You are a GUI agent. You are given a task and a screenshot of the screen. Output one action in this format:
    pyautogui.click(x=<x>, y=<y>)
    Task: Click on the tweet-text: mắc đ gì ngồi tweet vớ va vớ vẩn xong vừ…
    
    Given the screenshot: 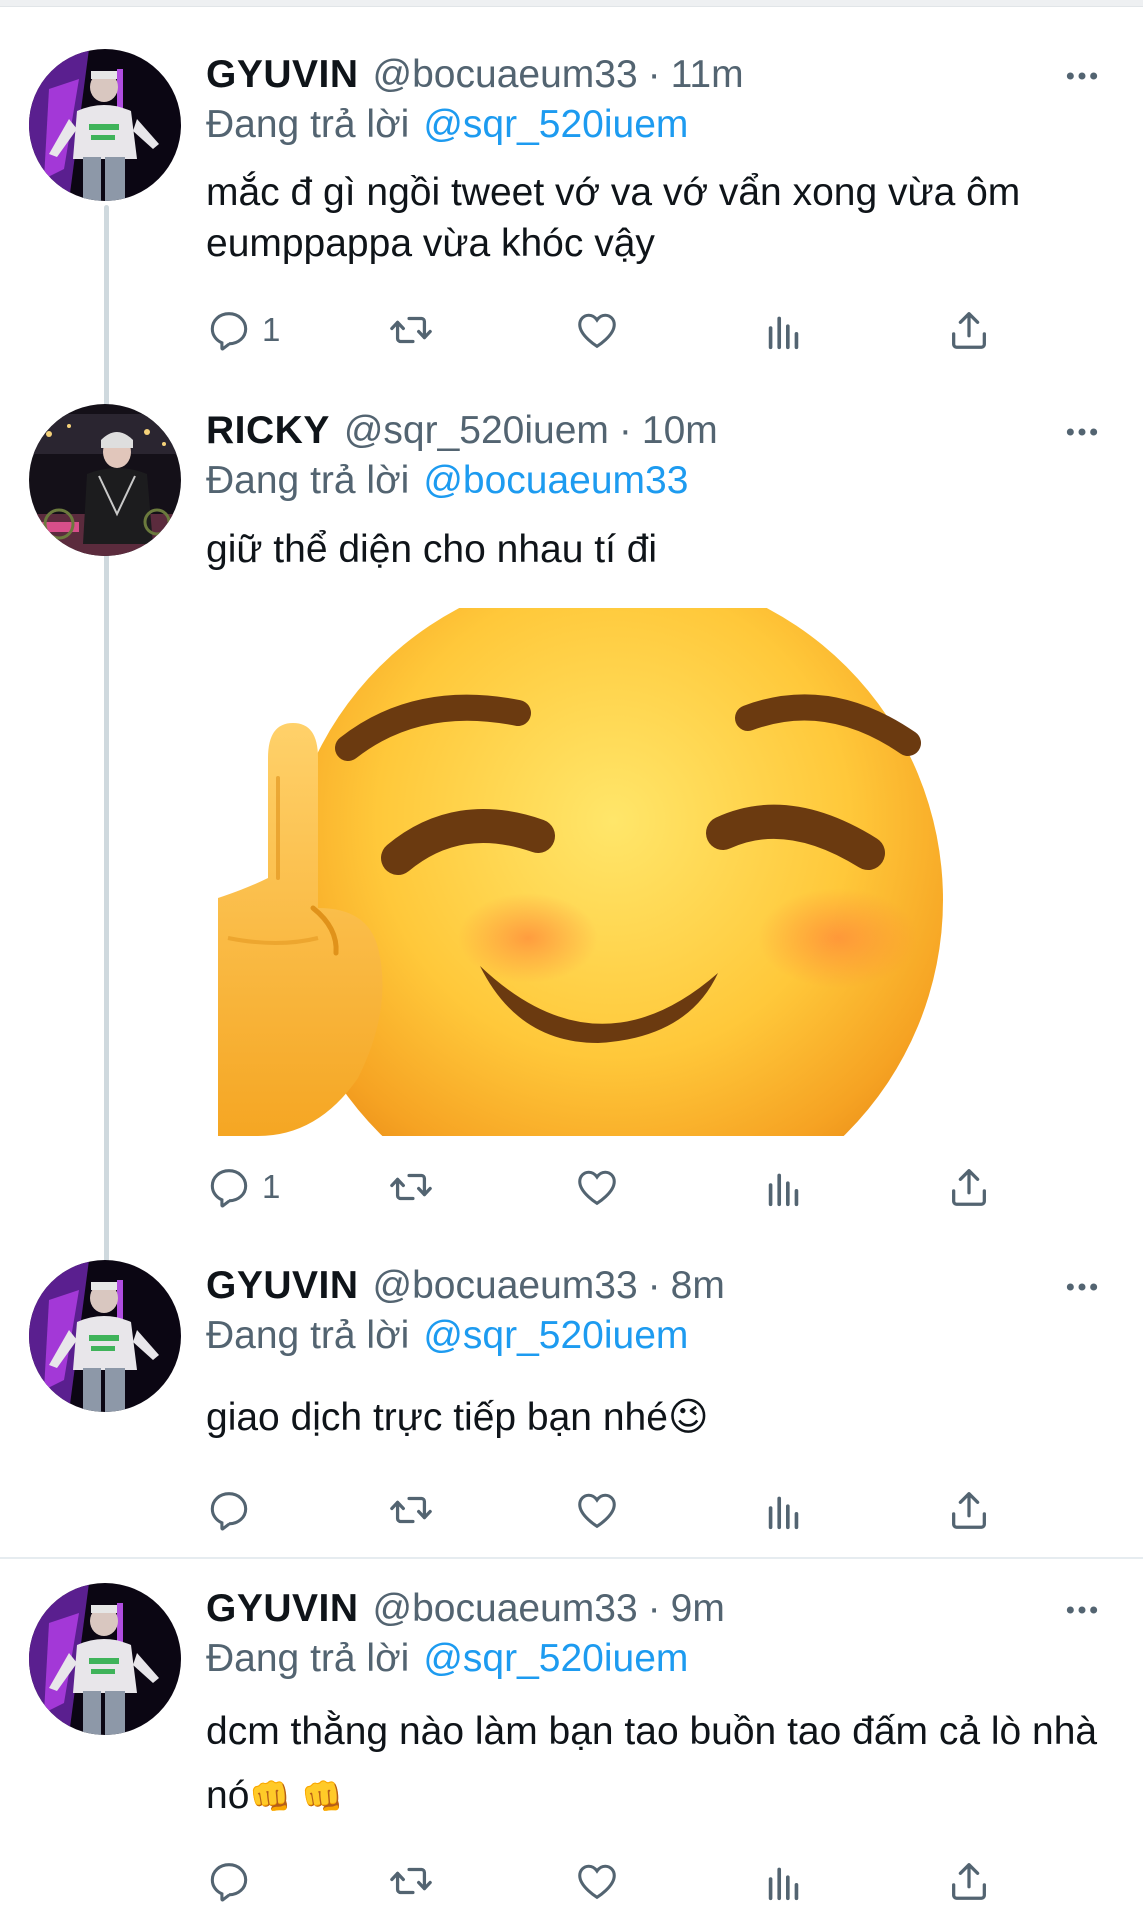 What is the action you would take?
    pyautogui.click(x=613, y=218)
    